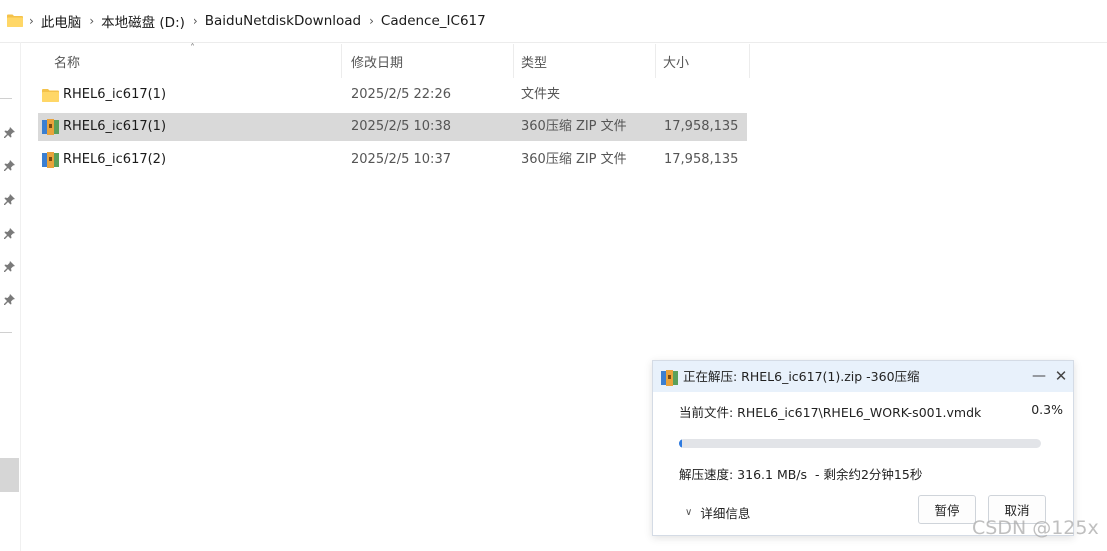 The width and height of the screenshot is (1107, 551). I want to click on file-row: RHEL6_ic617(1) 2025/2/5 22:26 文件夹, so click(392, 95).